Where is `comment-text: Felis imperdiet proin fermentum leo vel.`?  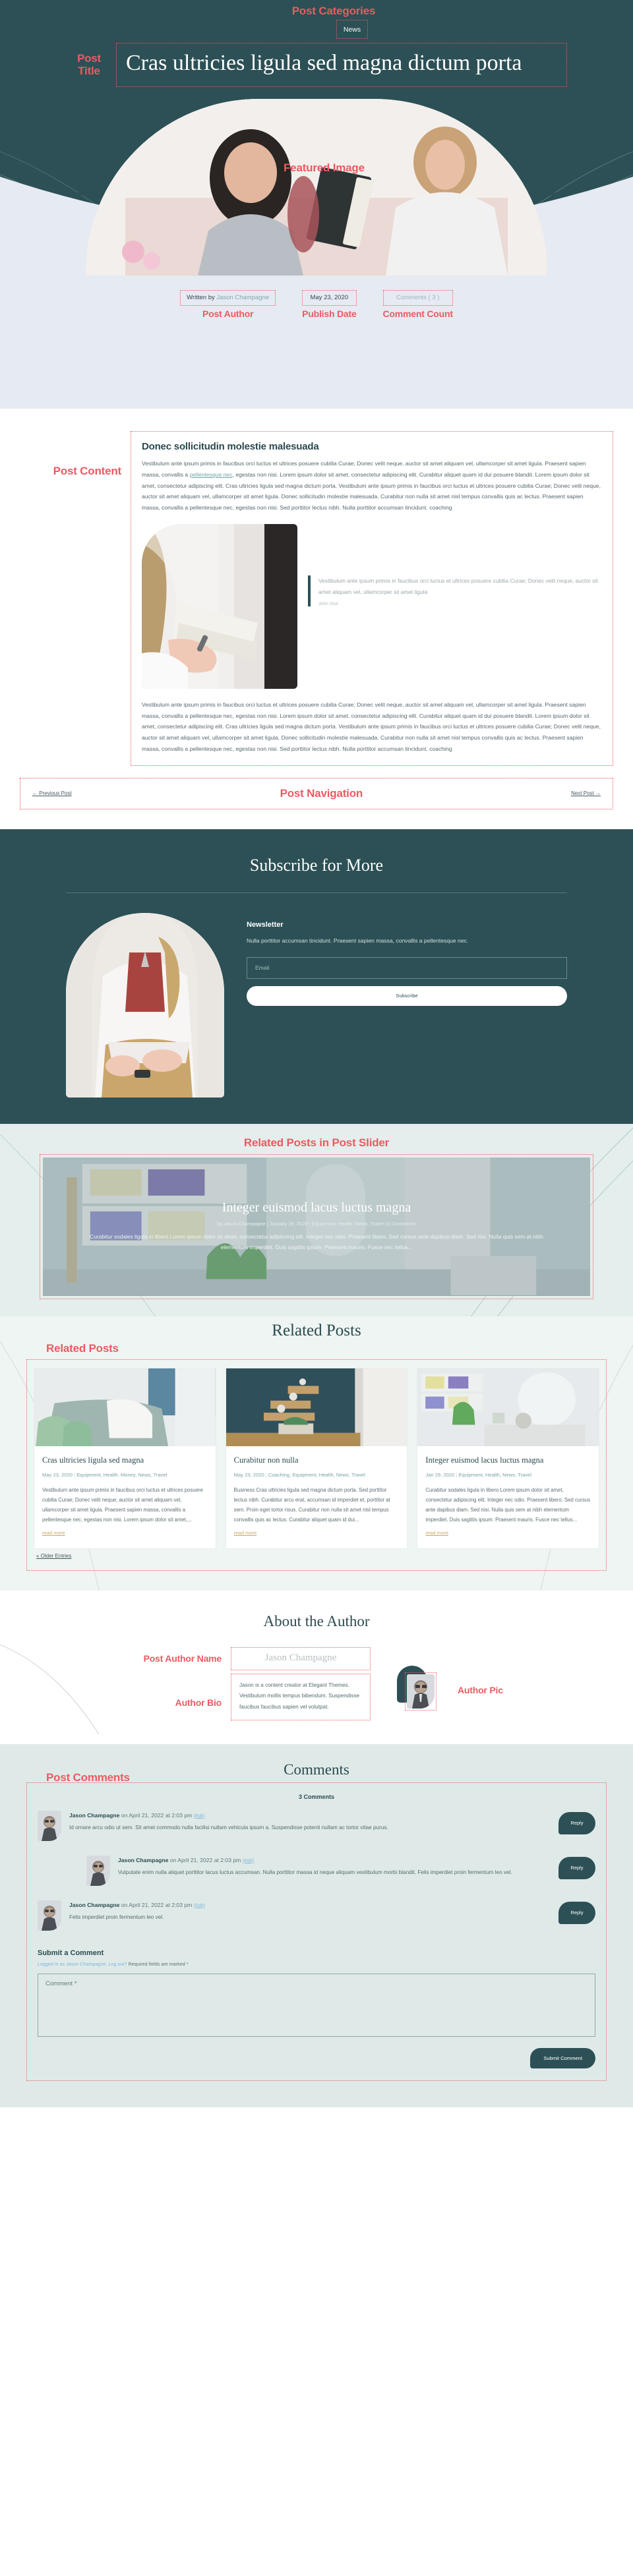
comment-text: Felis imperdiet proin fermentum leo vel. is located at coordinates (116, 1917).